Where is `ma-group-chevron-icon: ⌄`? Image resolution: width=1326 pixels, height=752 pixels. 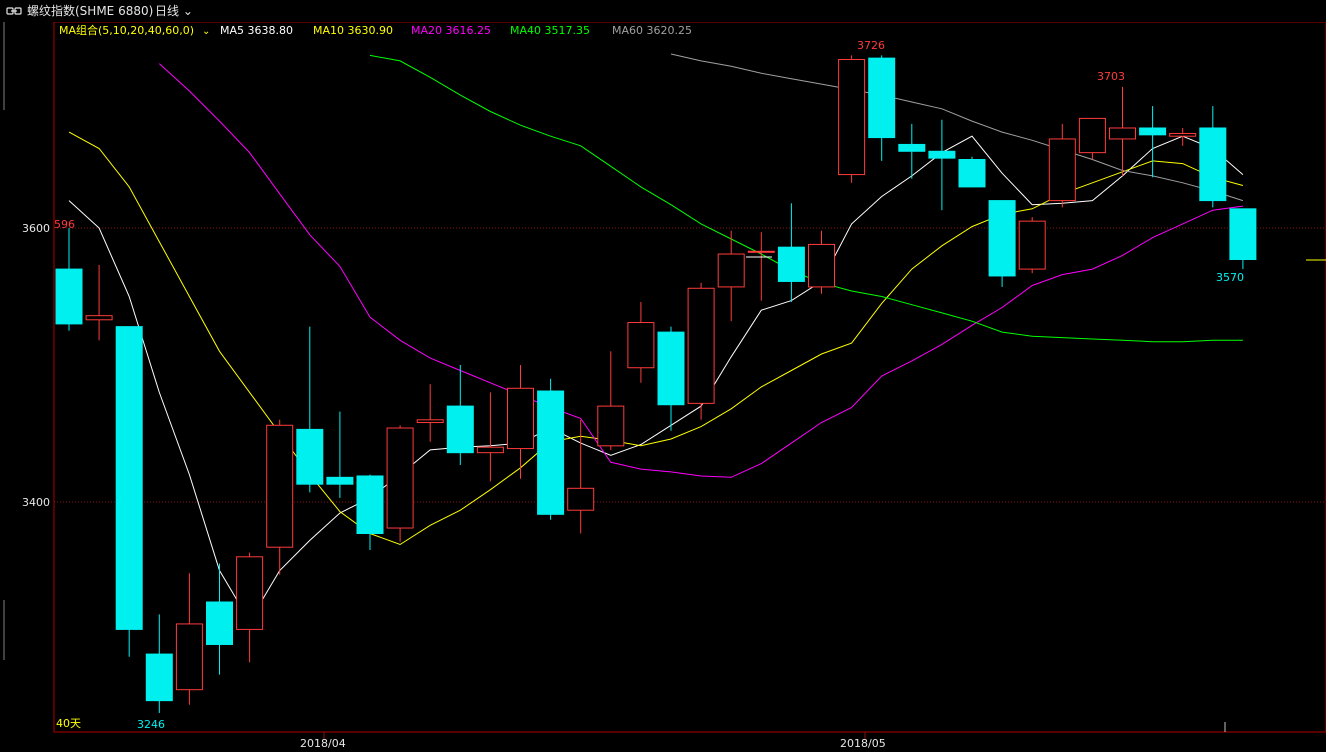 ma-group-chevron-icon: ⌄ is located at coordinates (206, 31).